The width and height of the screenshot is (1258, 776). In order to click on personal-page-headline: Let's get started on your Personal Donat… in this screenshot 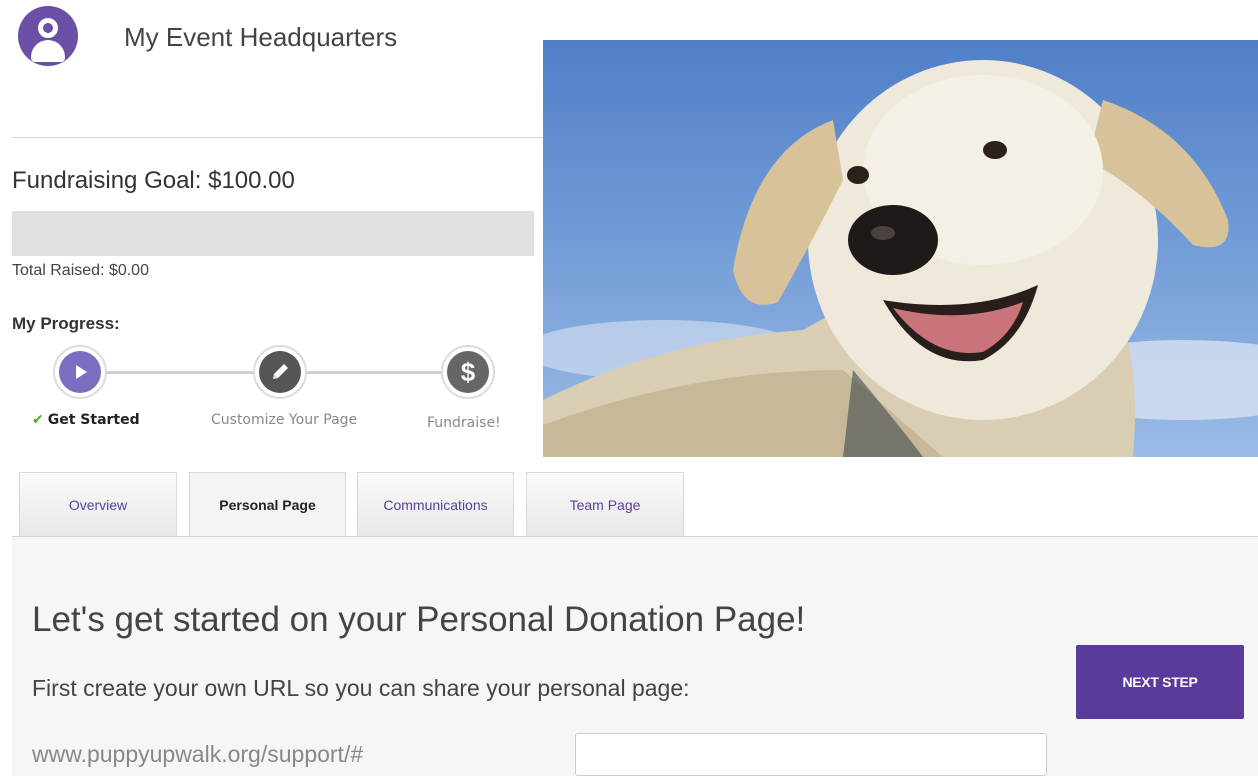, I will do `click(419, 619)`.